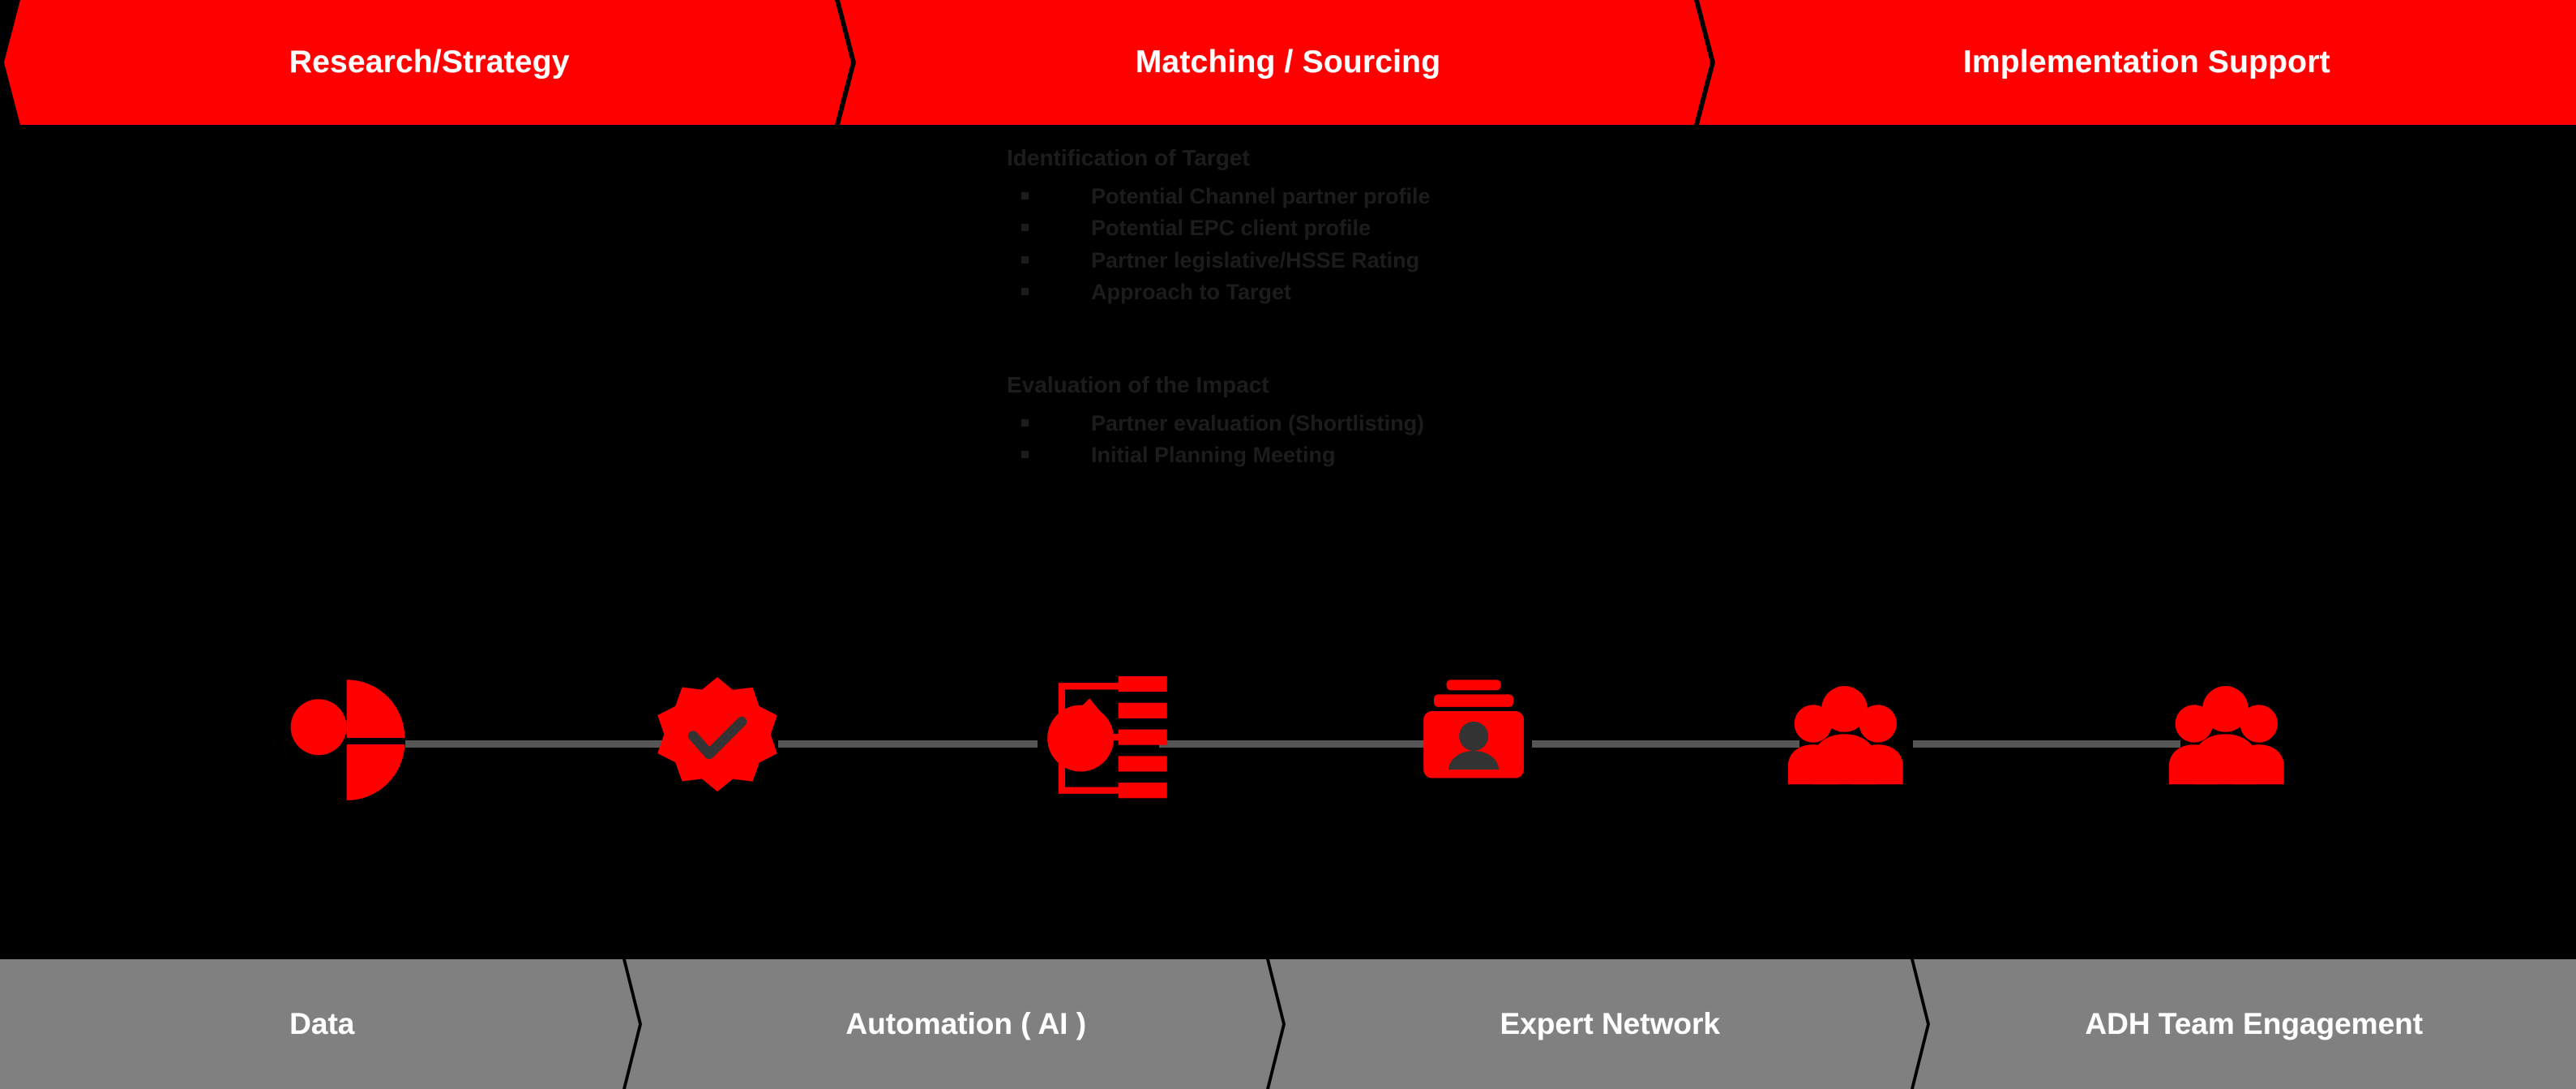  I want to click on detail-bullet-item: Partner legislative/HSSE Rating, so click(1375, 261).